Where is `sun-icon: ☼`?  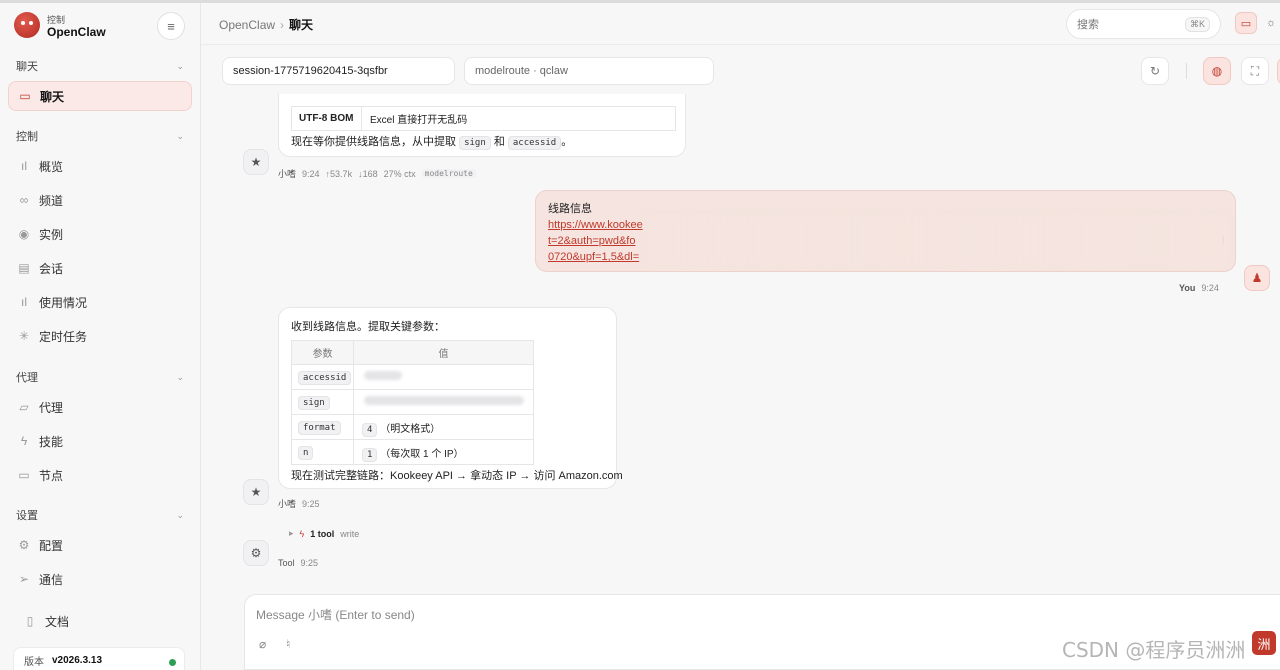 sun-icon: ☼ is located at coordinates (1271, 23).